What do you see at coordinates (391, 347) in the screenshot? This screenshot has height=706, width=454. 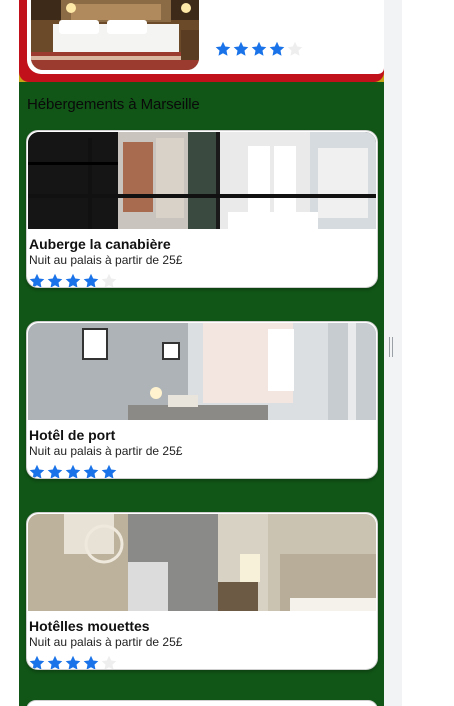 I see `resize-handle` at bounding box center [391, 347].